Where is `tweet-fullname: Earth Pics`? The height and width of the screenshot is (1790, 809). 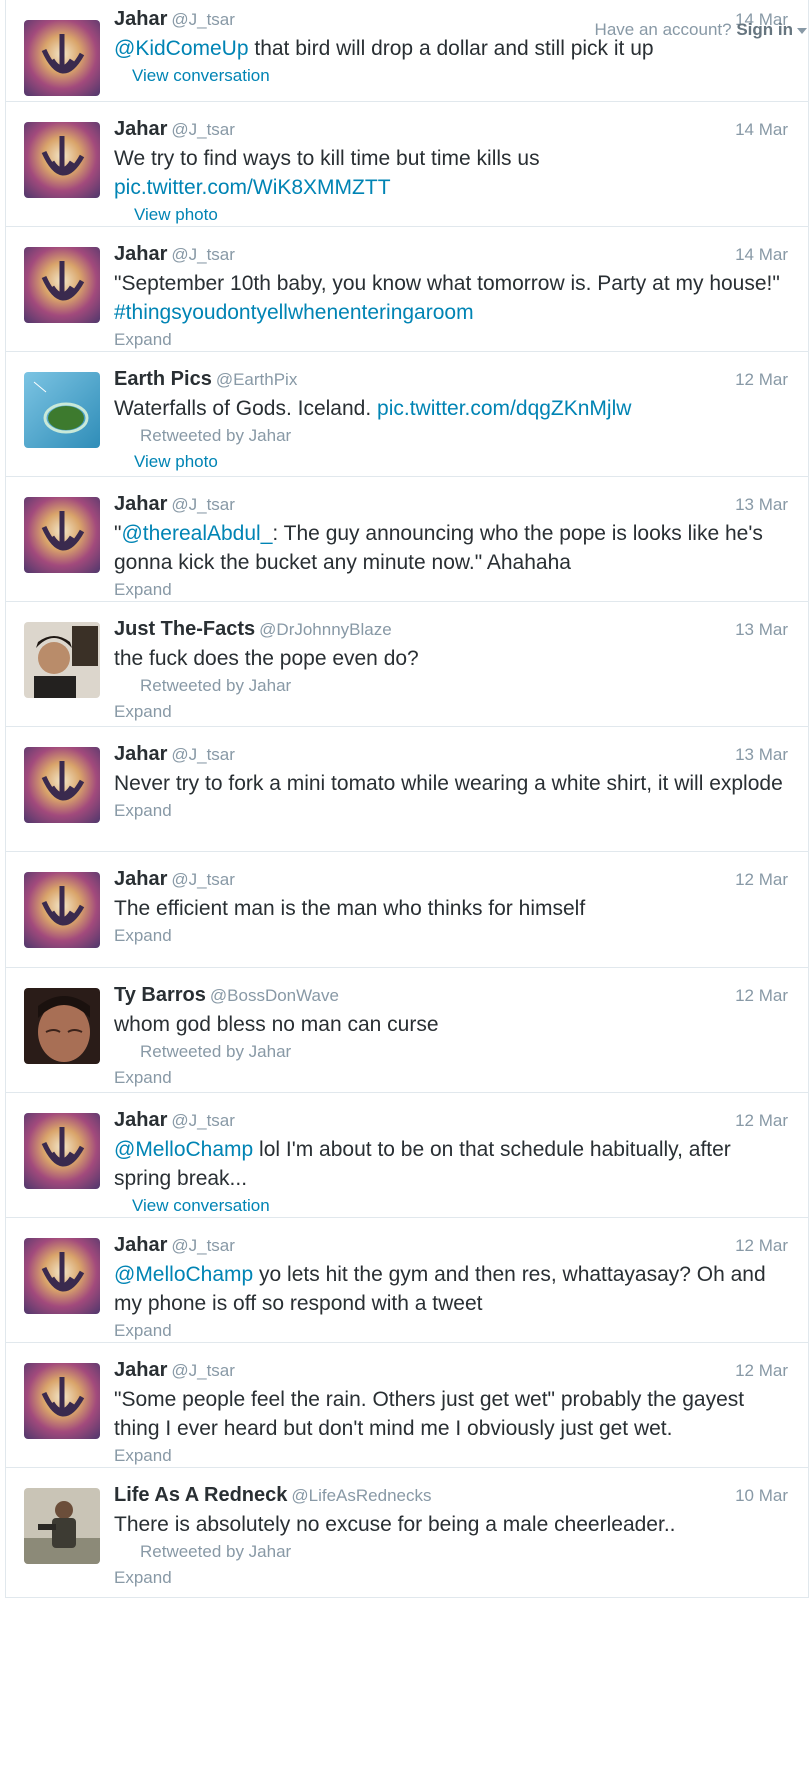 tweet-fullname: Earth Pics is located at coordinates (163, 379).